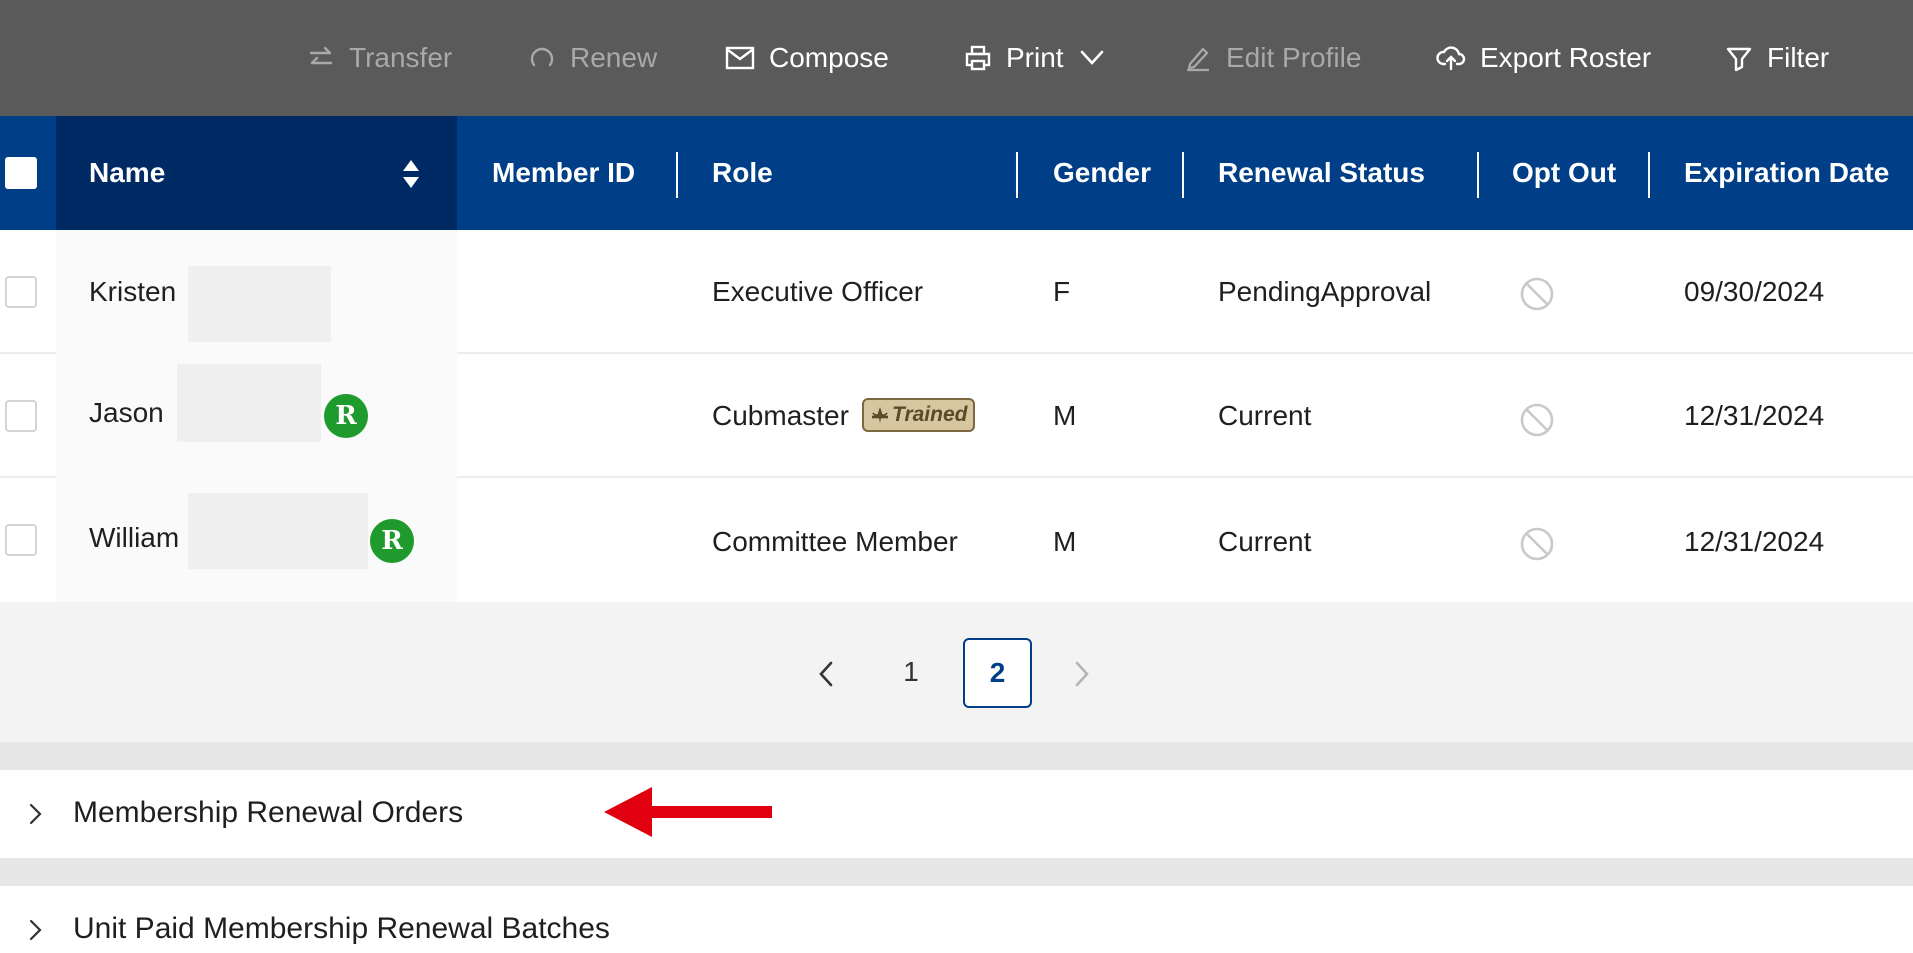 This screenshot has width=1913, height=953. What do you see at coordinates (1798, 57) in the screenshot?
I see `filter-label: Filter` at bounding box center [1798, 57].